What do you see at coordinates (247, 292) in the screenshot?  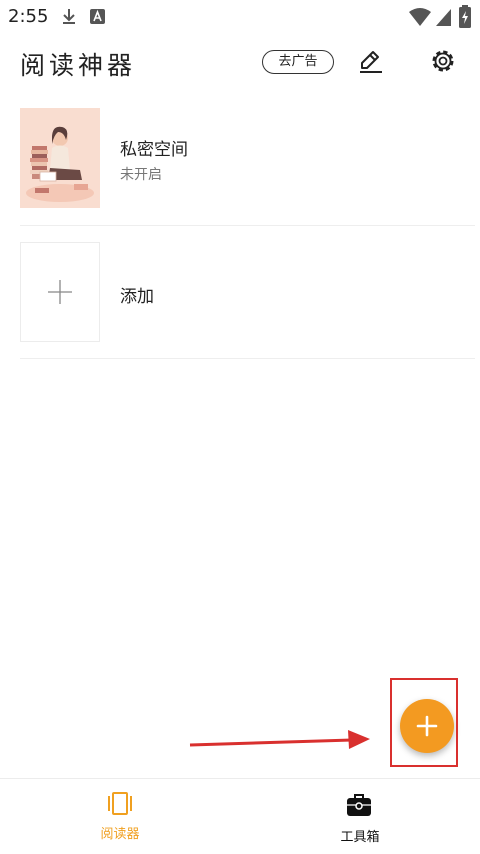 I see `list-item-add: 添加` at bounding box center [247, 292].